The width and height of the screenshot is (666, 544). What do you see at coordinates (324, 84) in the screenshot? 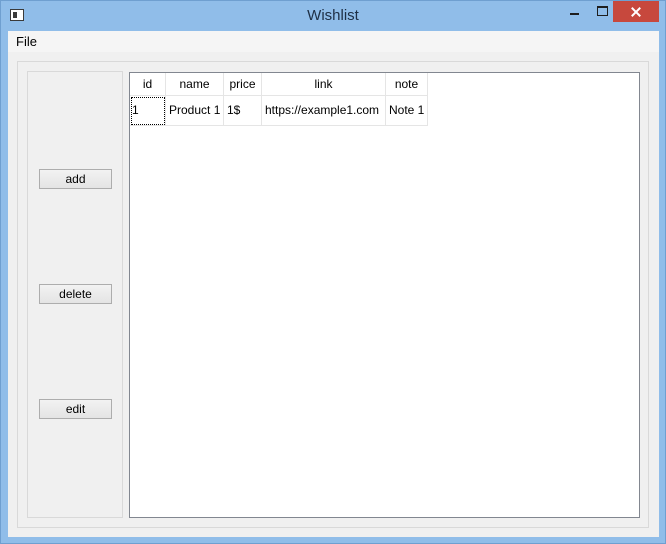
I see `column-header-link: link` at bounding box center [324, 84].